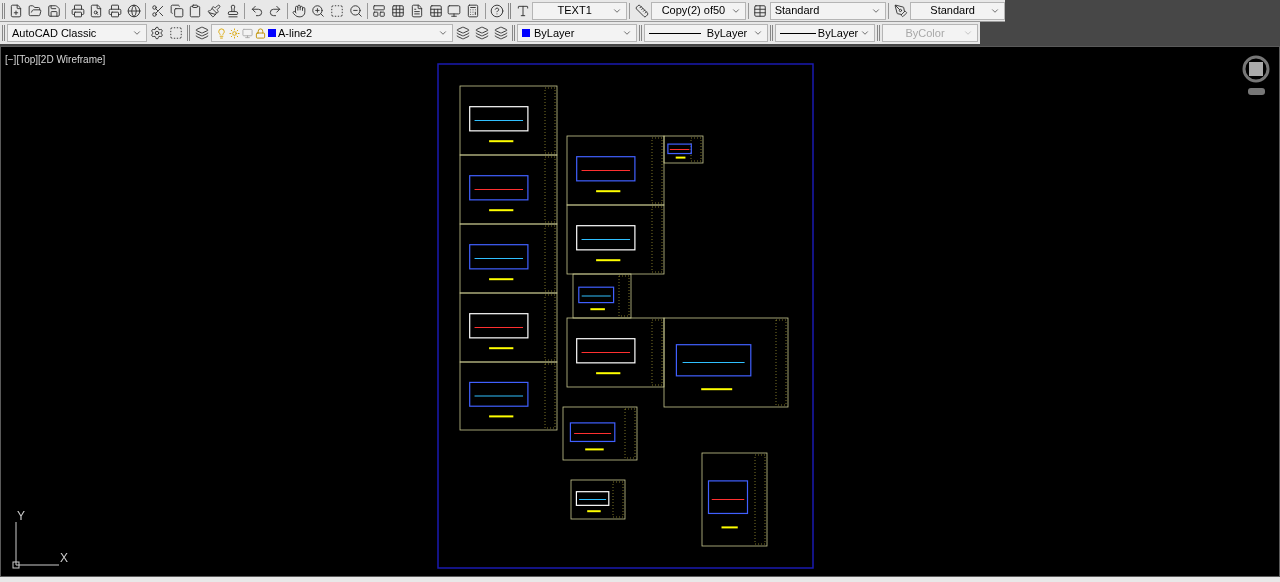 This screenshot has width=1280, height=582. I want to click on y-axis-label: Y, so click(21, 516).